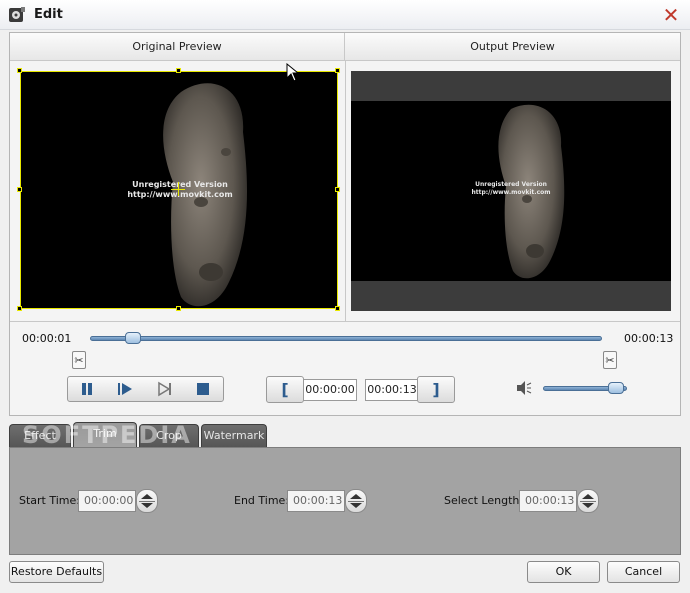  What do you see at coordinates (345, 321) in the screenshot?
I see `preview-separator` at bounding box center [345, 321].